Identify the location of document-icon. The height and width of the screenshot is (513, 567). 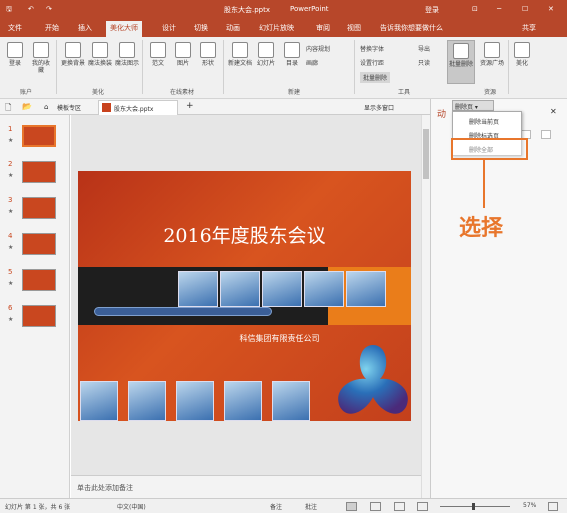
(158, 50).